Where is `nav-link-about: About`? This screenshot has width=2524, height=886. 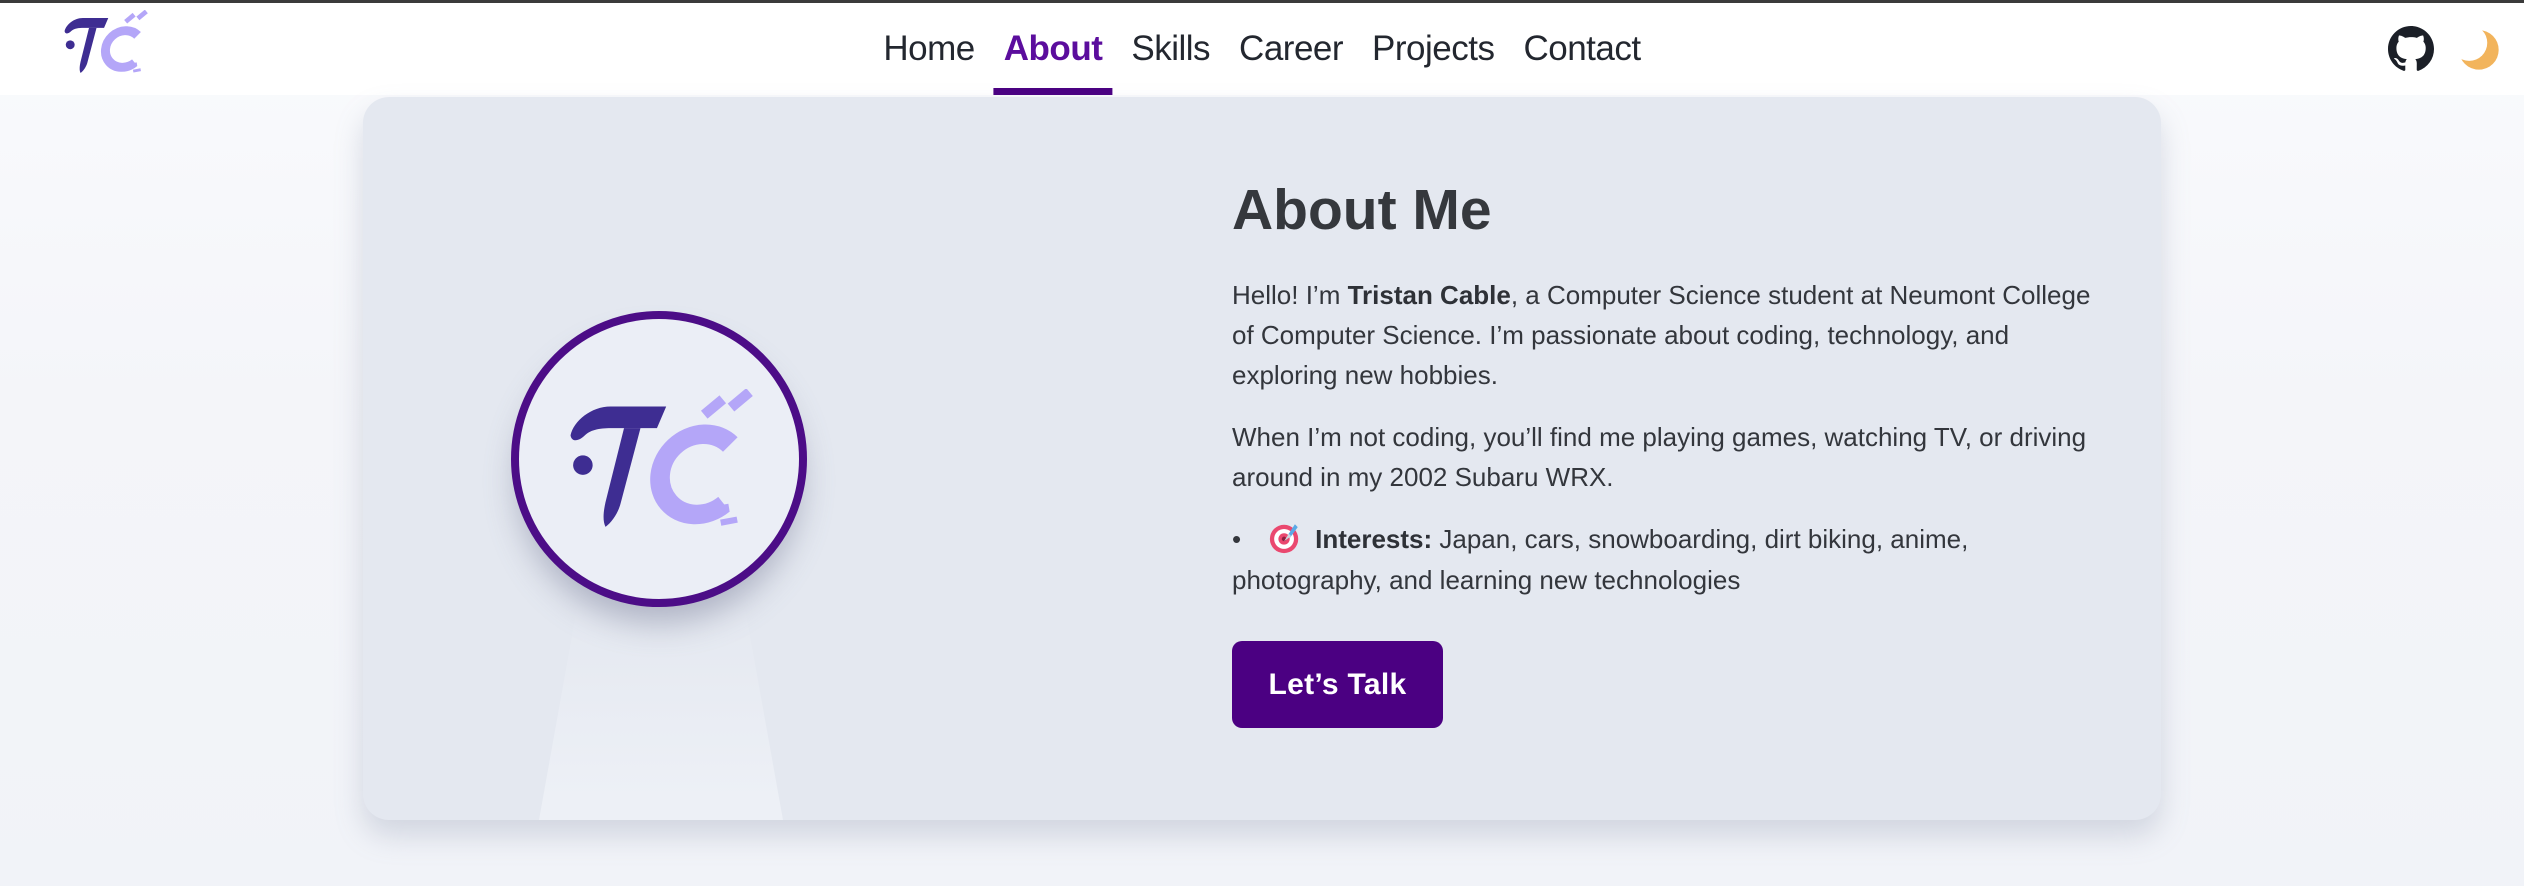
nav-link-about: About is located at coordinates (1053, 49).